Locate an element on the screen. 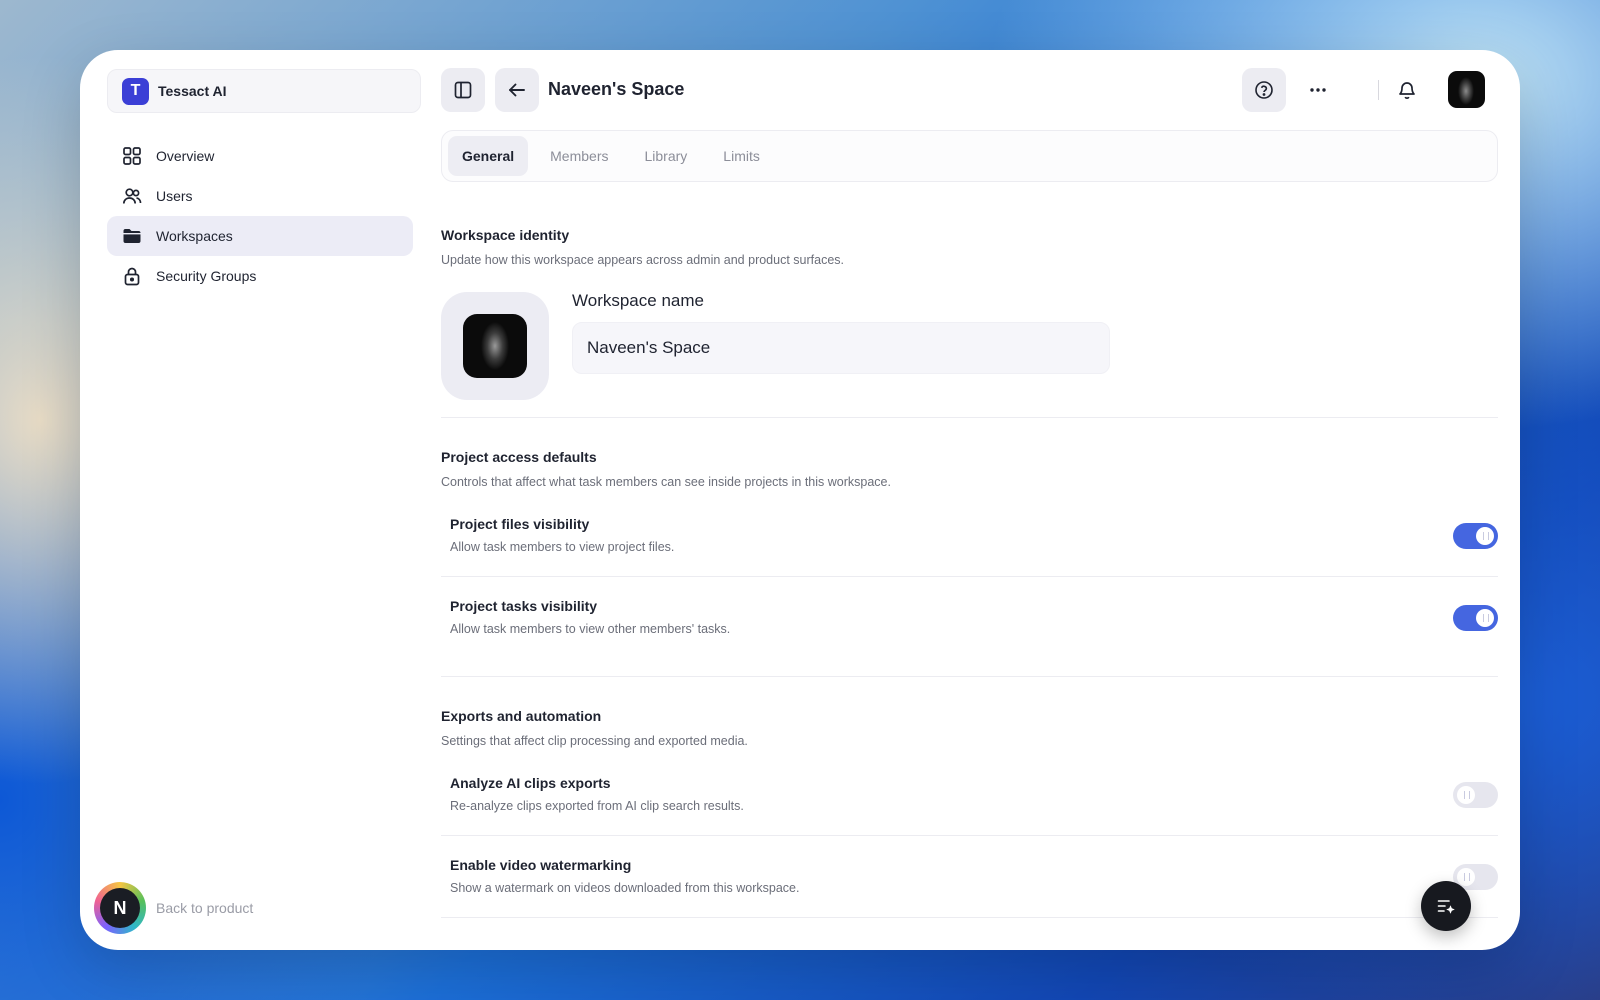 The height and width of the screenshot is (1000, 1600). avatar: N is located at coordinates (120, 908).